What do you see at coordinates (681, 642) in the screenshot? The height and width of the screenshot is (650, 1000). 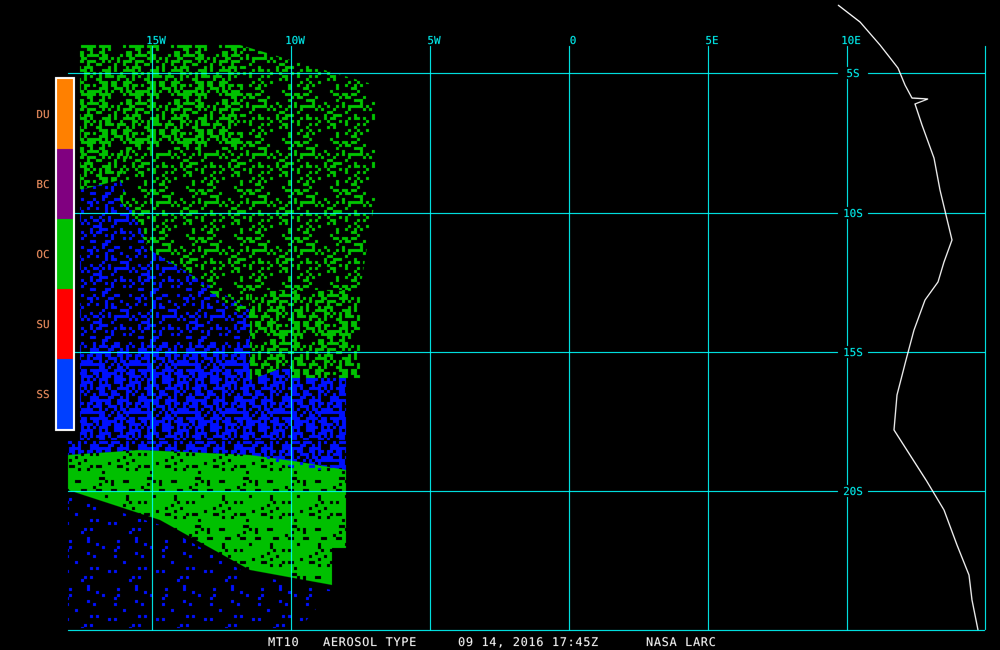 I see `caption-text: NASA LARC` at bounding box center [681, 642].